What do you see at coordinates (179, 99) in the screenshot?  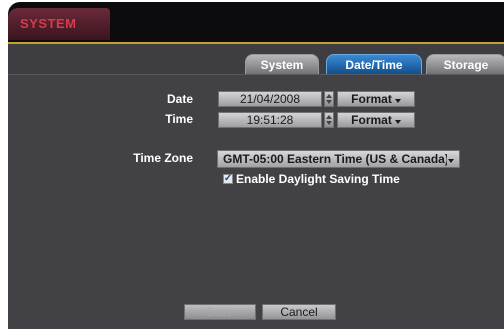 I see `date-label: Date` at bounding box center [179, 99].